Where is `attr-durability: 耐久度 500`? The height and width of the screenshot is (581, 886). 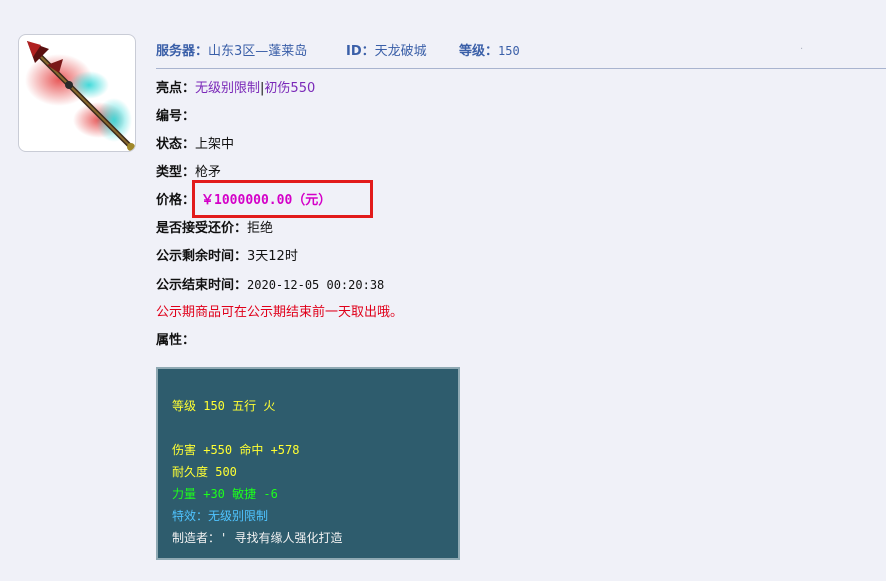
attr-durability: 耐久度 500 is located at coordinates (204, 472).